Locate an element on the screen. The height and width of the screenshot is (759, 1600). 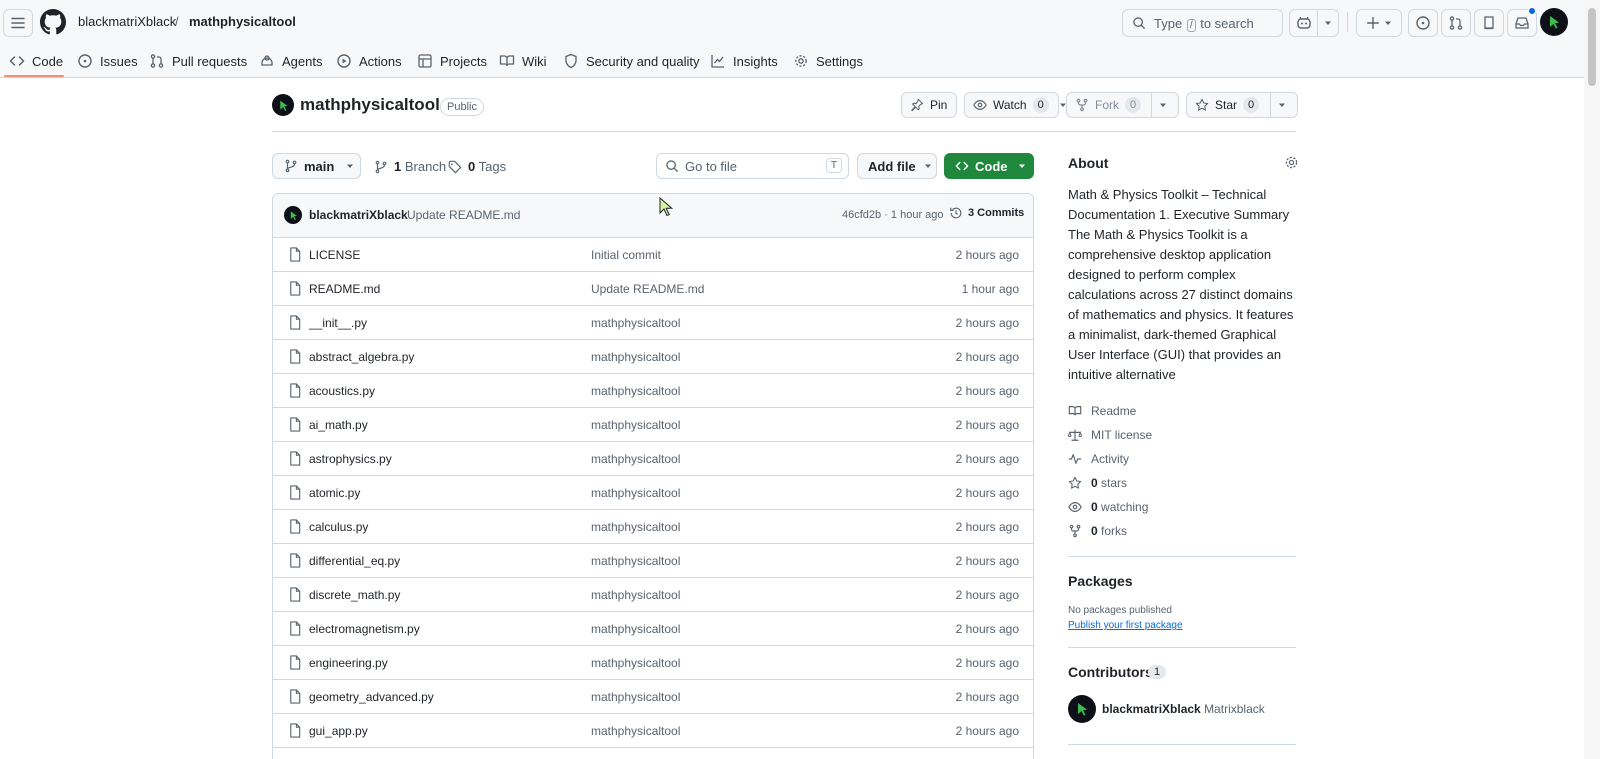
contributors-heading: Contributors is located at coordinates (1110, 672).